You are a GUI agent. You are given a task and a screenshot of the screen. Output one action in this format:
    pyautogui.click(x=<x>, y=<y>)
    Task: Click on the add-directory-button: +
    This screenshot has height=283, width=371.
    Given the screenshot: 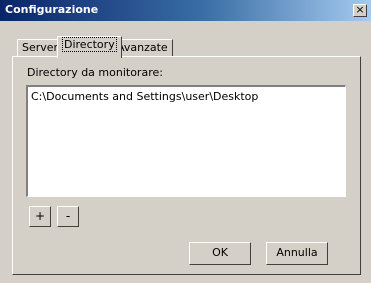 What is the action you would take?
    pyautogui.click(x=40, y=216)
    